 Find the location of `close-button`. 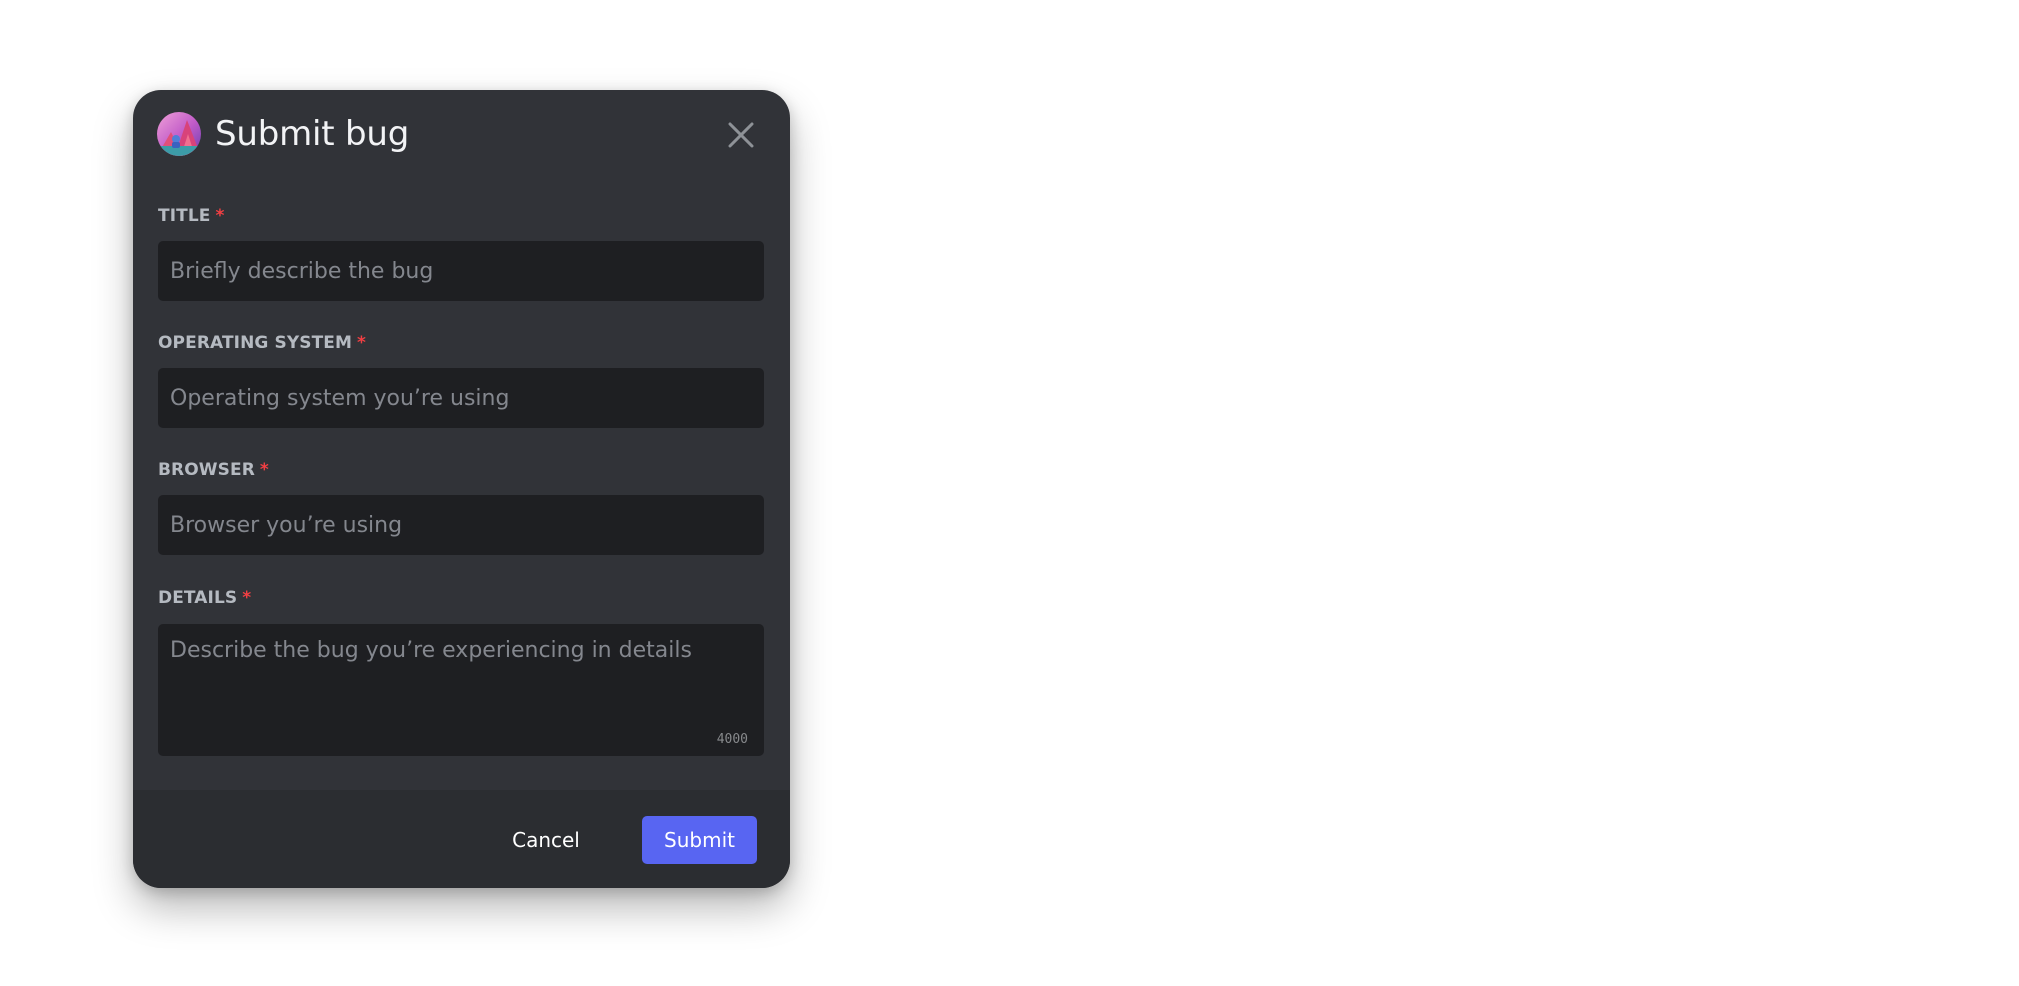

close-button is located at coordinates (741, 135).